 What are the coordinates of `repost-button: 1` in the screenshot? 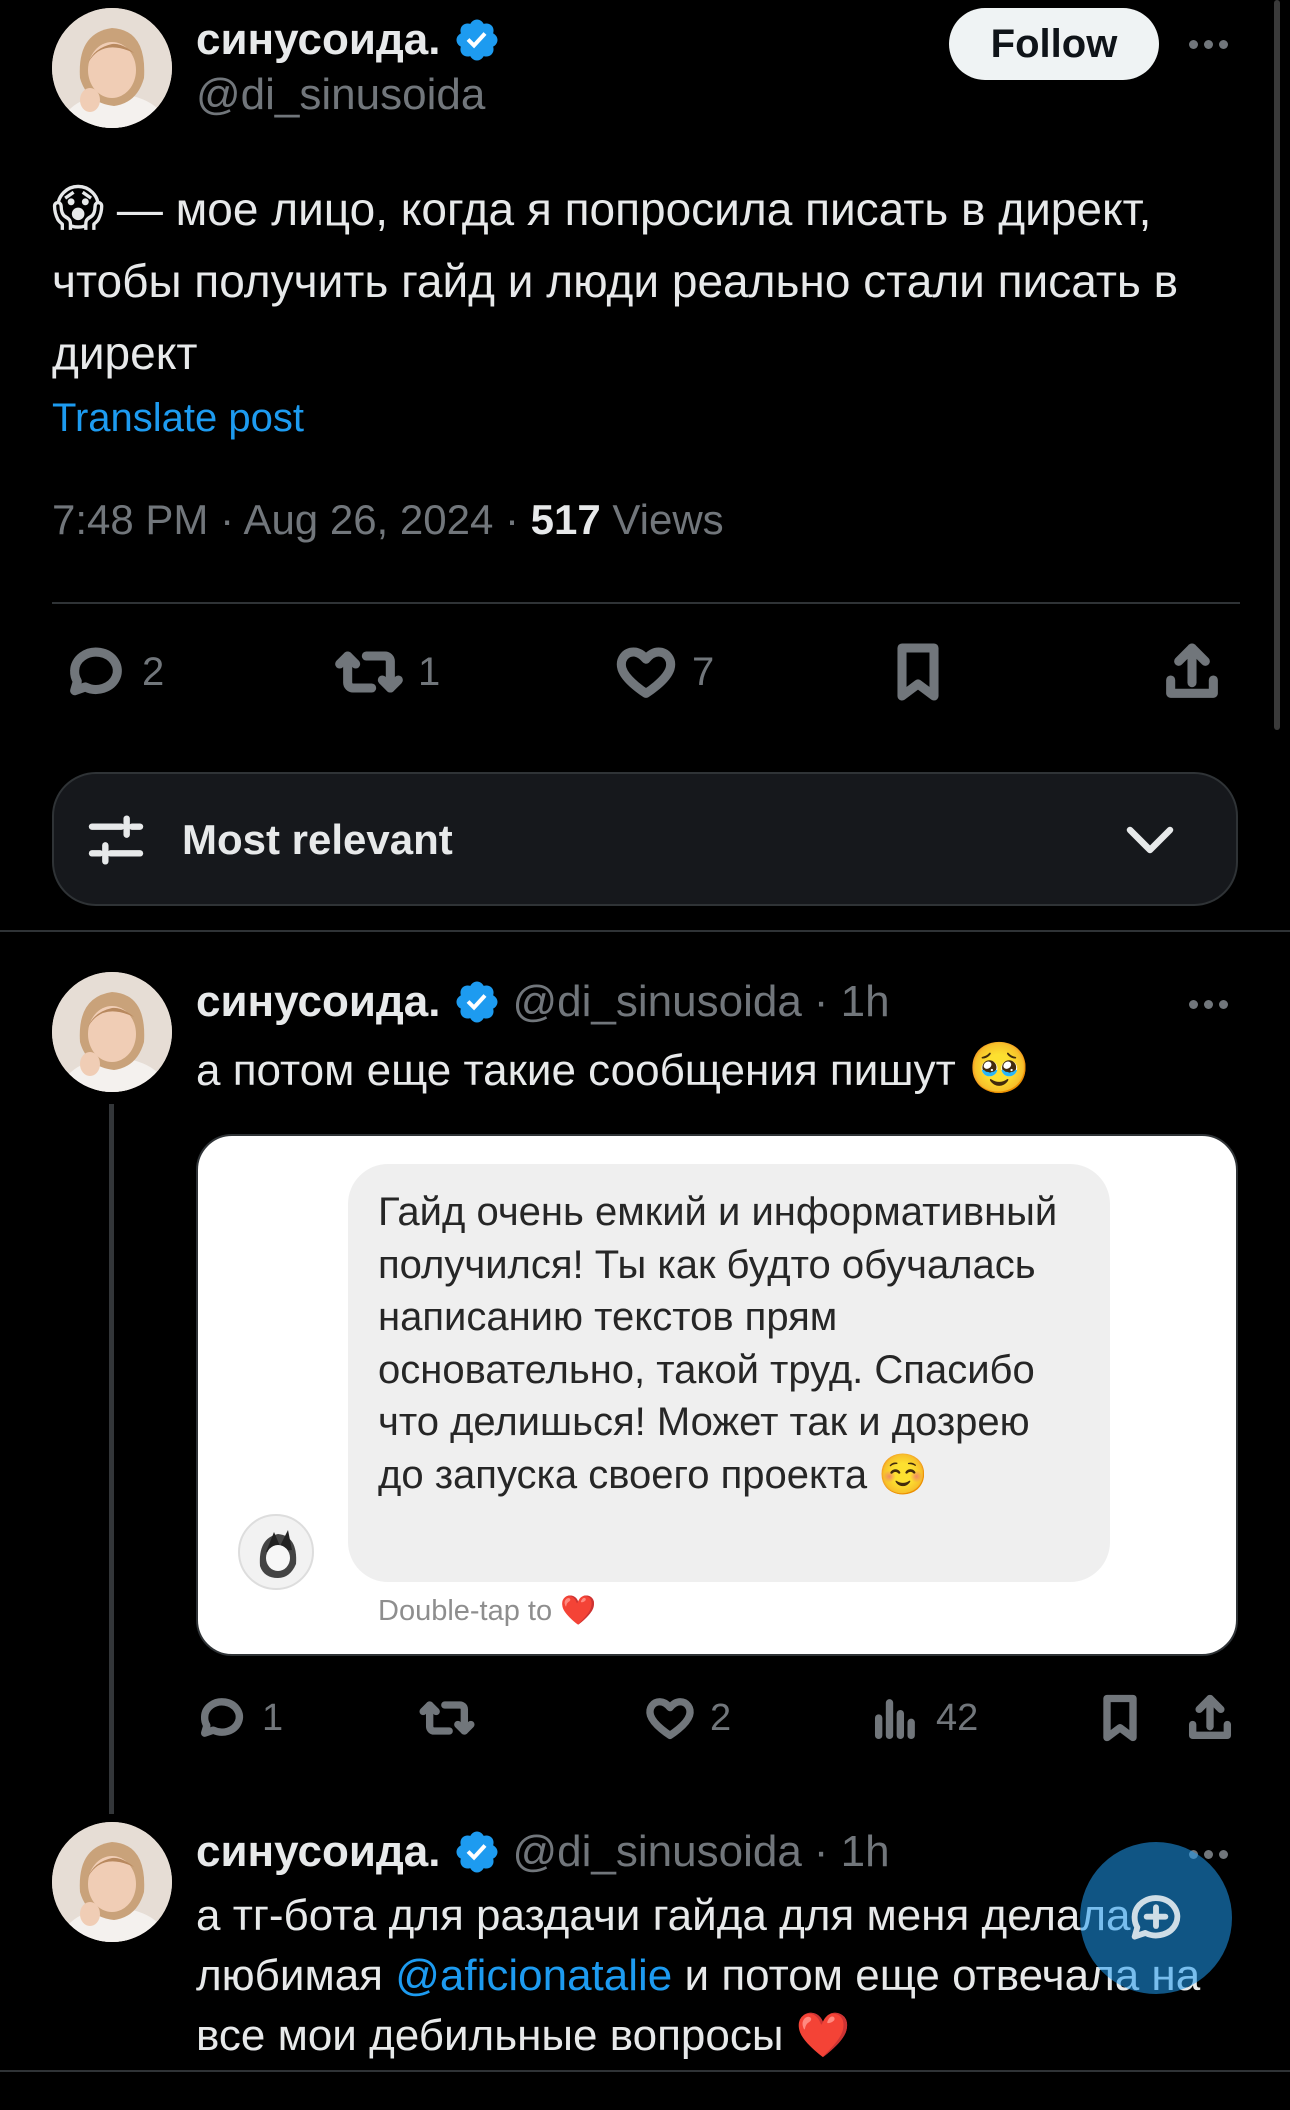 It's located at (387, 672).